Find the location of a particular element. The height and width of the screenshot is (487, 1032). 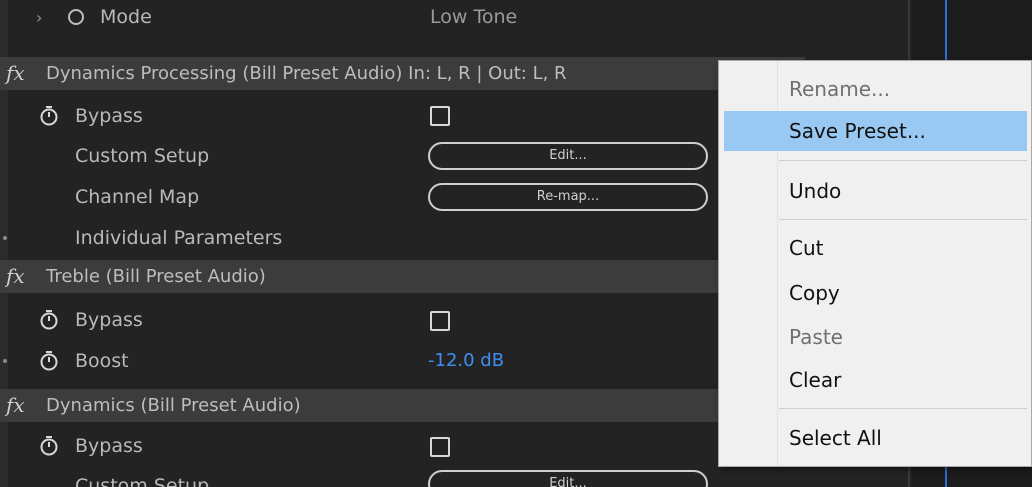

menu-item-label: Clear is located at coordinates (815, 380).